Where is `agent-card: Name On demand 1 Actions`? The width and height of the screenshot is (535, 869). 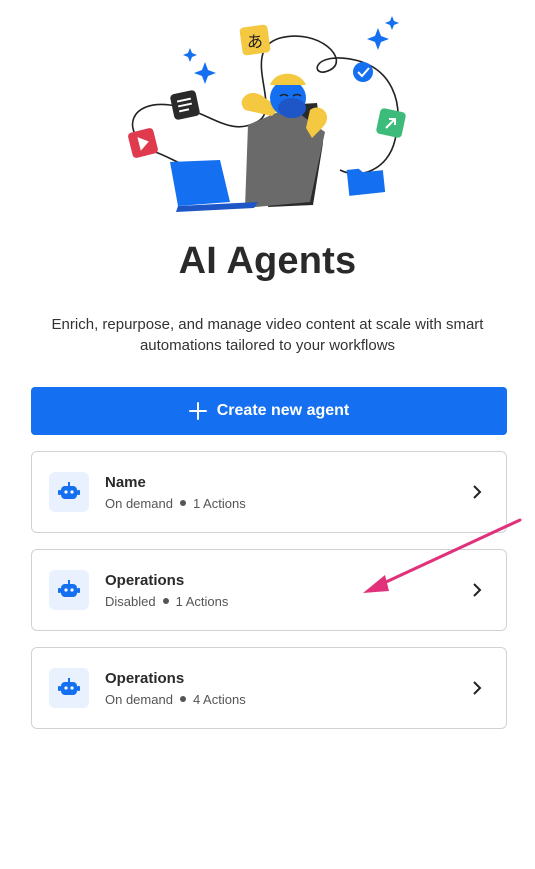 agent-card: Name On demand 1 Actions is located at coordinates (269, 492).